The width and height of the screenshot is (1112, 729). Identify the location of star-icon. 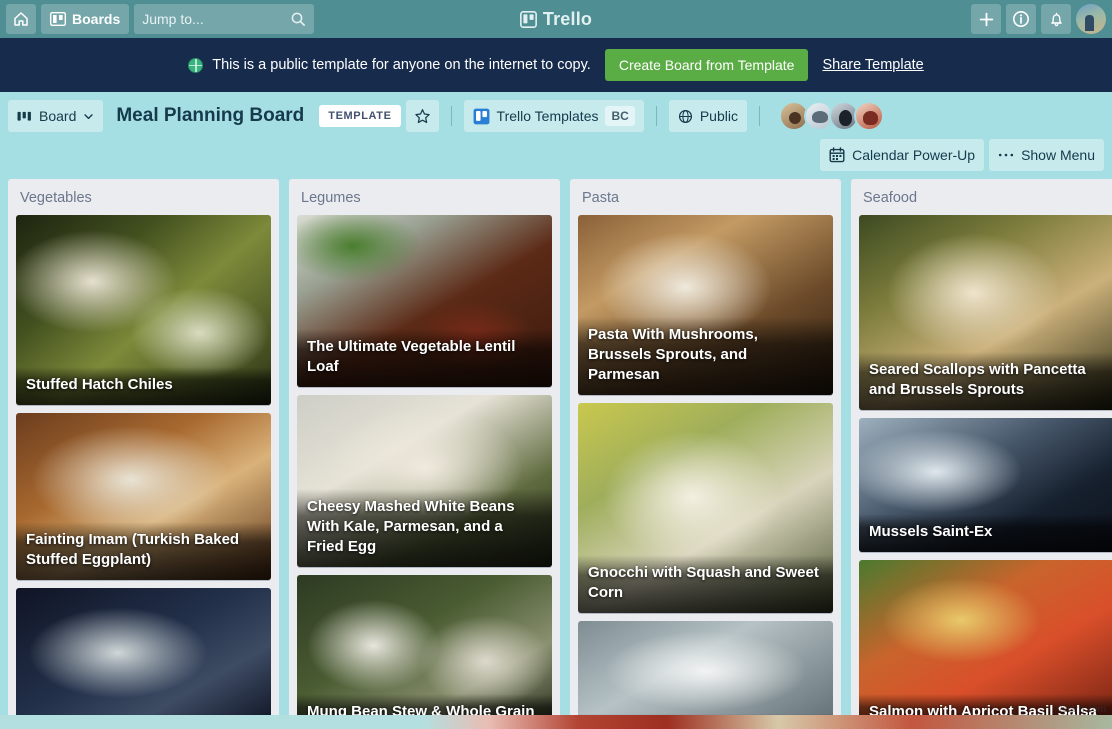
(422, 115).